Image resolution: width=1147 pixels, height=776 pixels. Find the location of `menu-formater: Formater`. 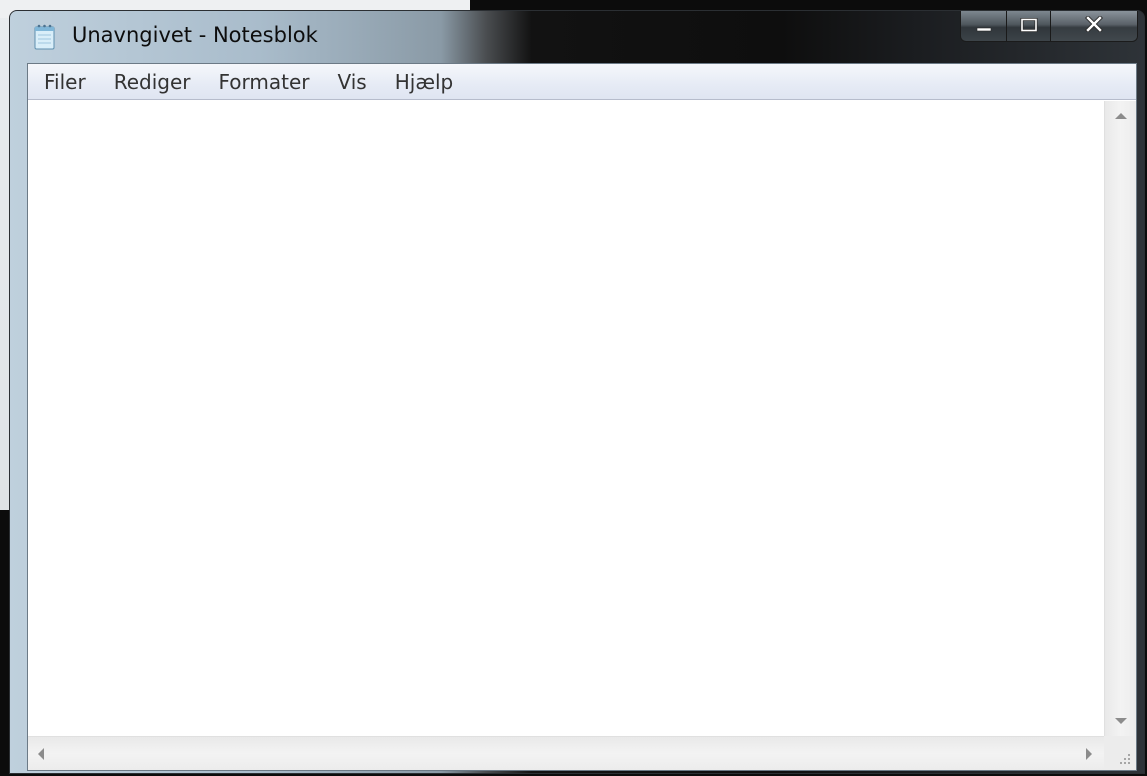

menu-formater: Formater is located at coordinates (263, 82).